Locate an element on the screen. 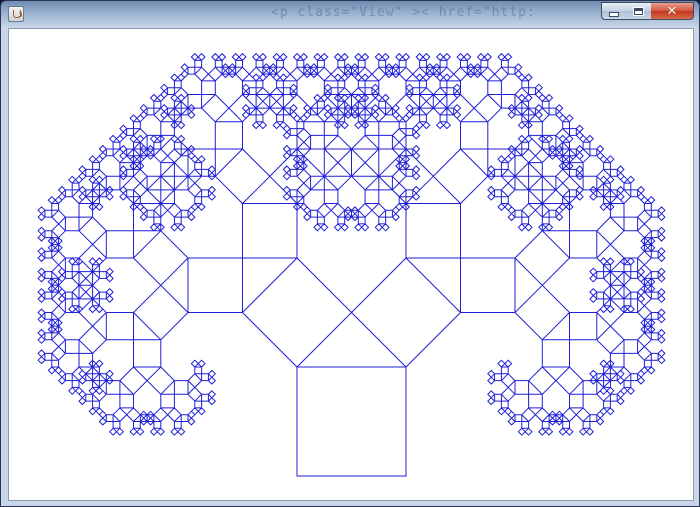 The width and height of the screenshot is (700, 507). maximize-icon is located at coordinates (638, 11).